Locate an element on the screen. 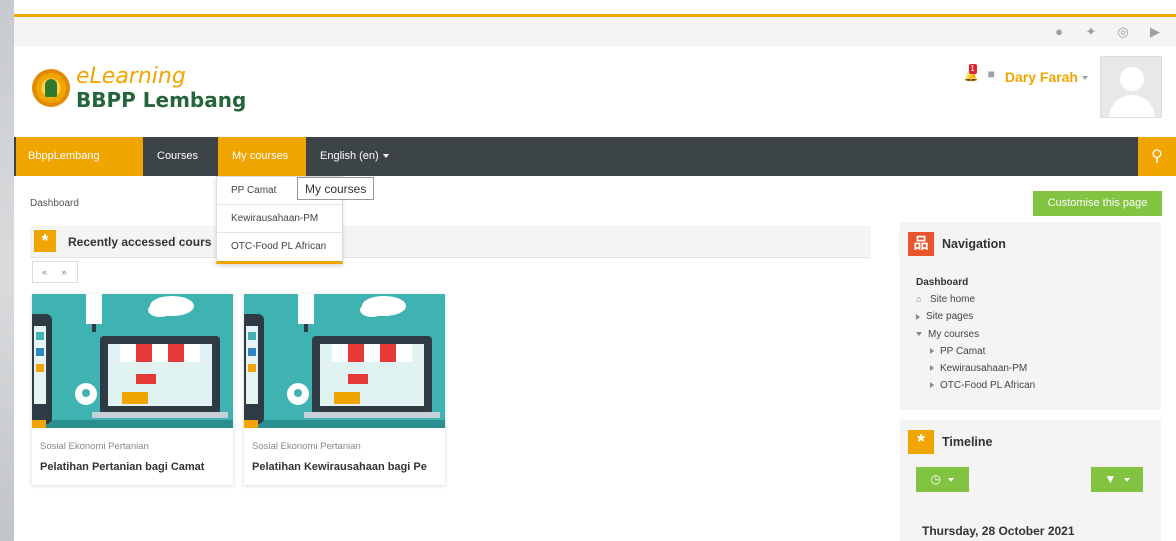  course-title: Pelatihan Pertanian bagi Camat is located at coordinates (136, 467).